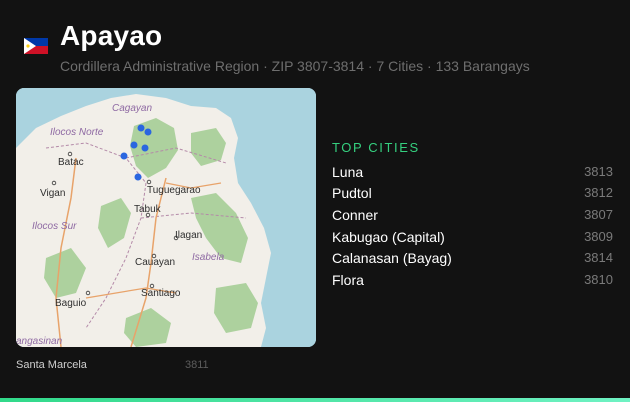 This screenshot has width=630, height=402. I want to click on city-row: Calanasan (Bayag) 3814, so click(472, 258).